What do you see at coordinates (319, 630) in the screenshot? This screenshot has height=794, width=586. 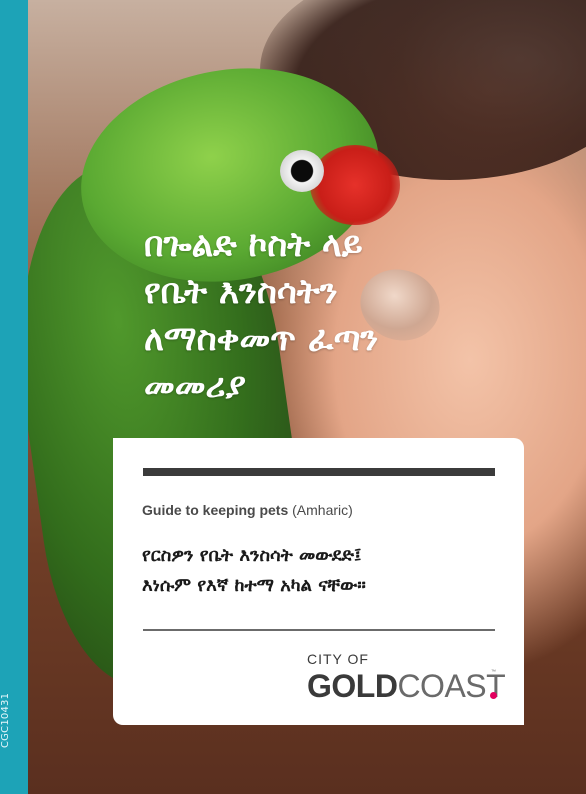 I see `card-divider` at bounding box center [319, 630].